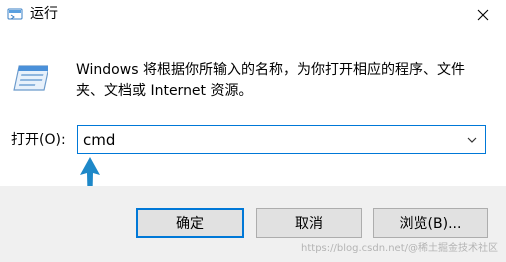  What do you see at coordinates (309, 223) in the screenshot?
I see `cancel-button: 取消` at bounding box center [309, 223].